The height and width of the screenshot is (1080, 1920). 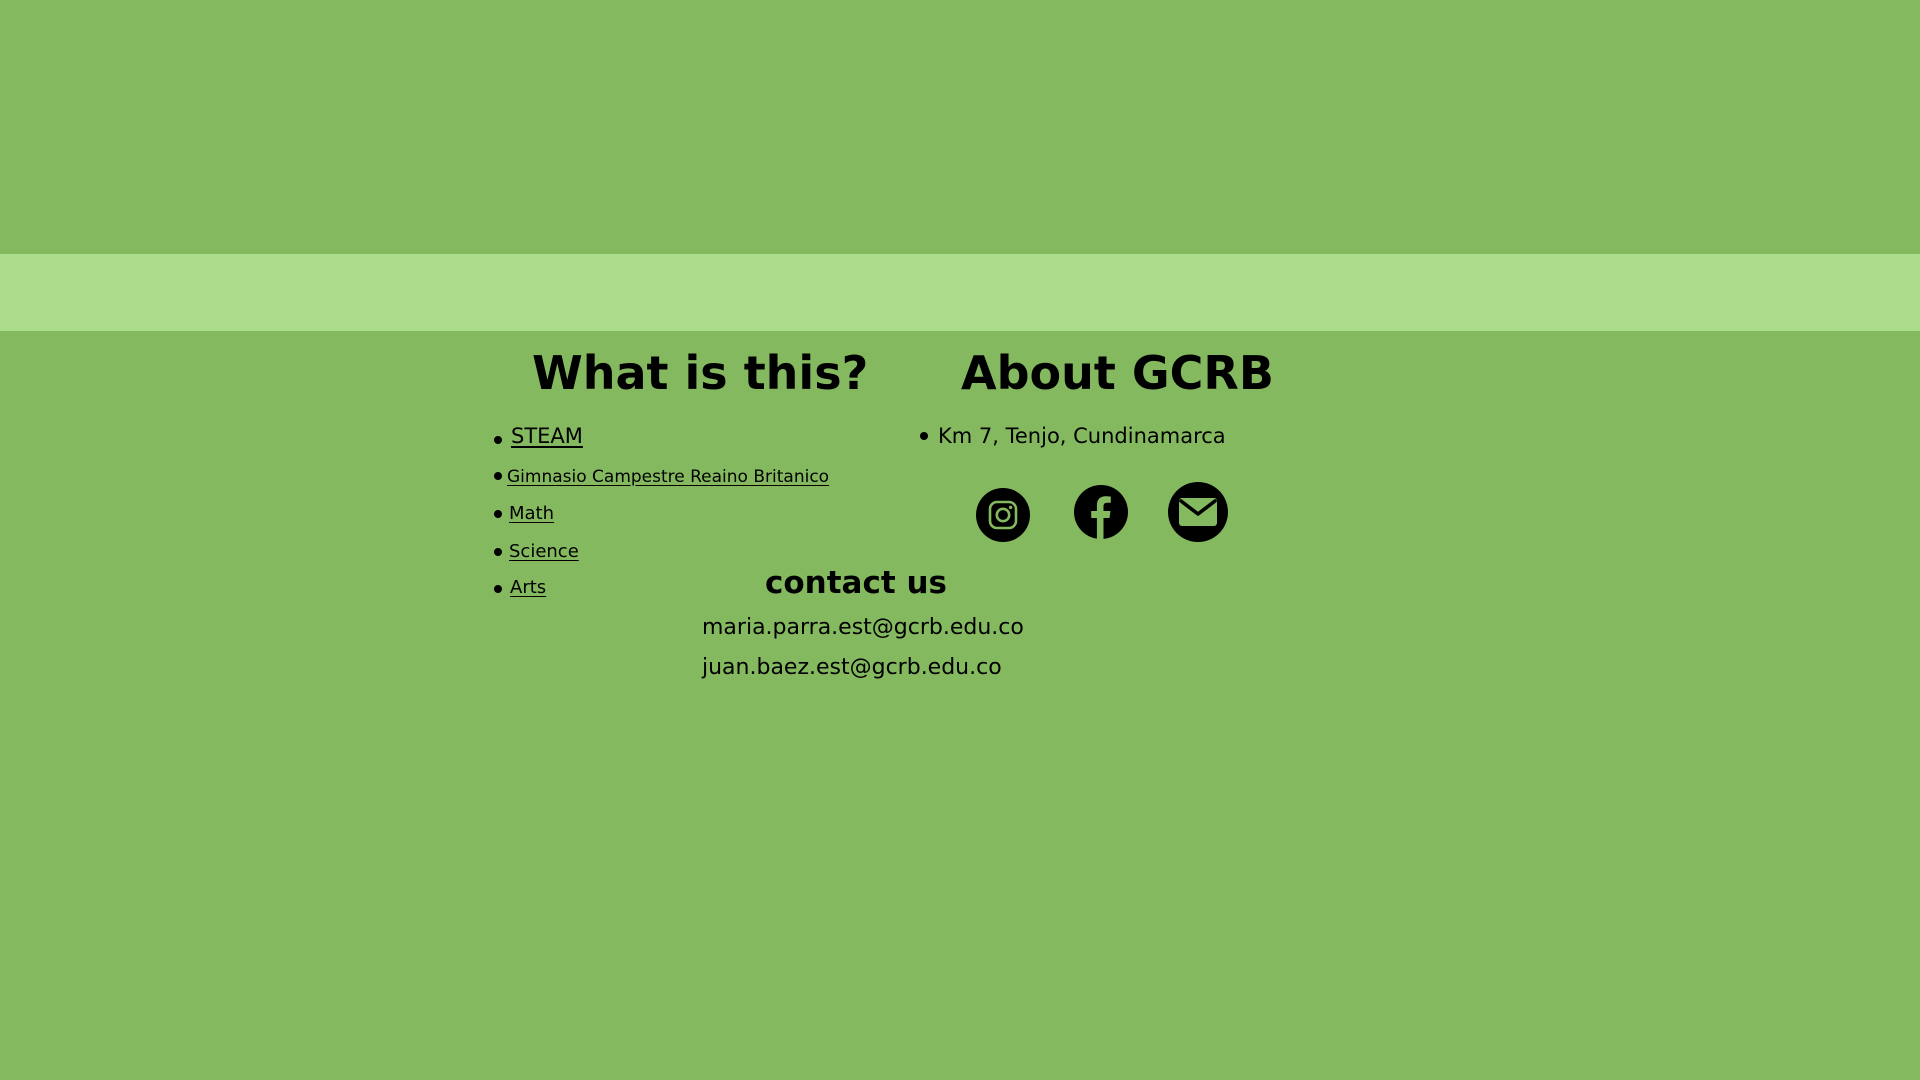 What do you see at coordinates (1117, 373) in the screenshot?
I see `about-heading: About GCRB` at bounding box center [1117, 373].